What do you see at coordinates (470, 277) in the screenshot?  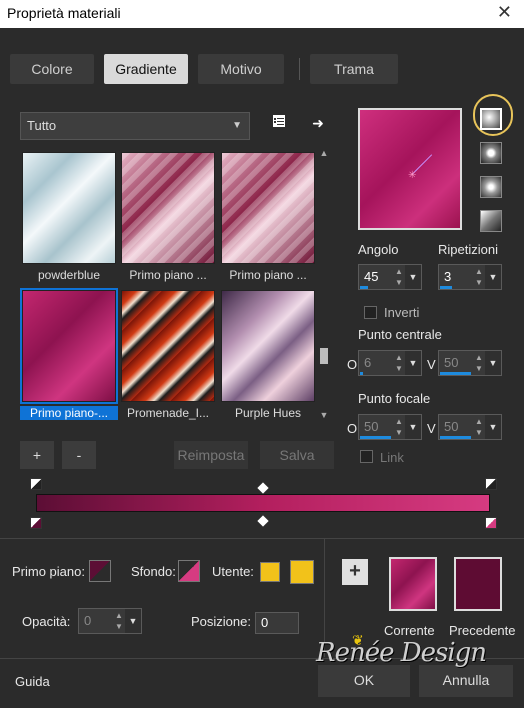 I see `repeat-field: 3 ▲ ▼ ▼` at bounding box center [470, 277].